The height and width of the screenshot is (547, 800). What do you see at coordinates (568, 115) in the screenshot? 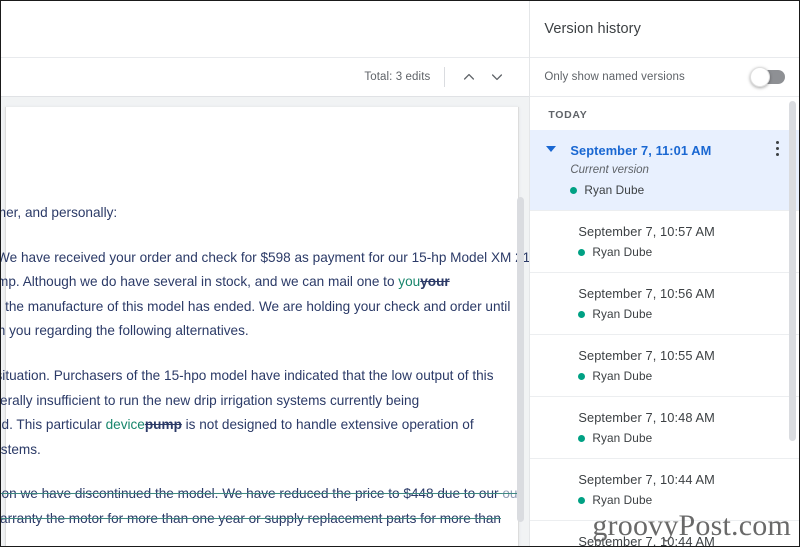
I see `day-group-label: TODAY` at bounding box center [568, 115].